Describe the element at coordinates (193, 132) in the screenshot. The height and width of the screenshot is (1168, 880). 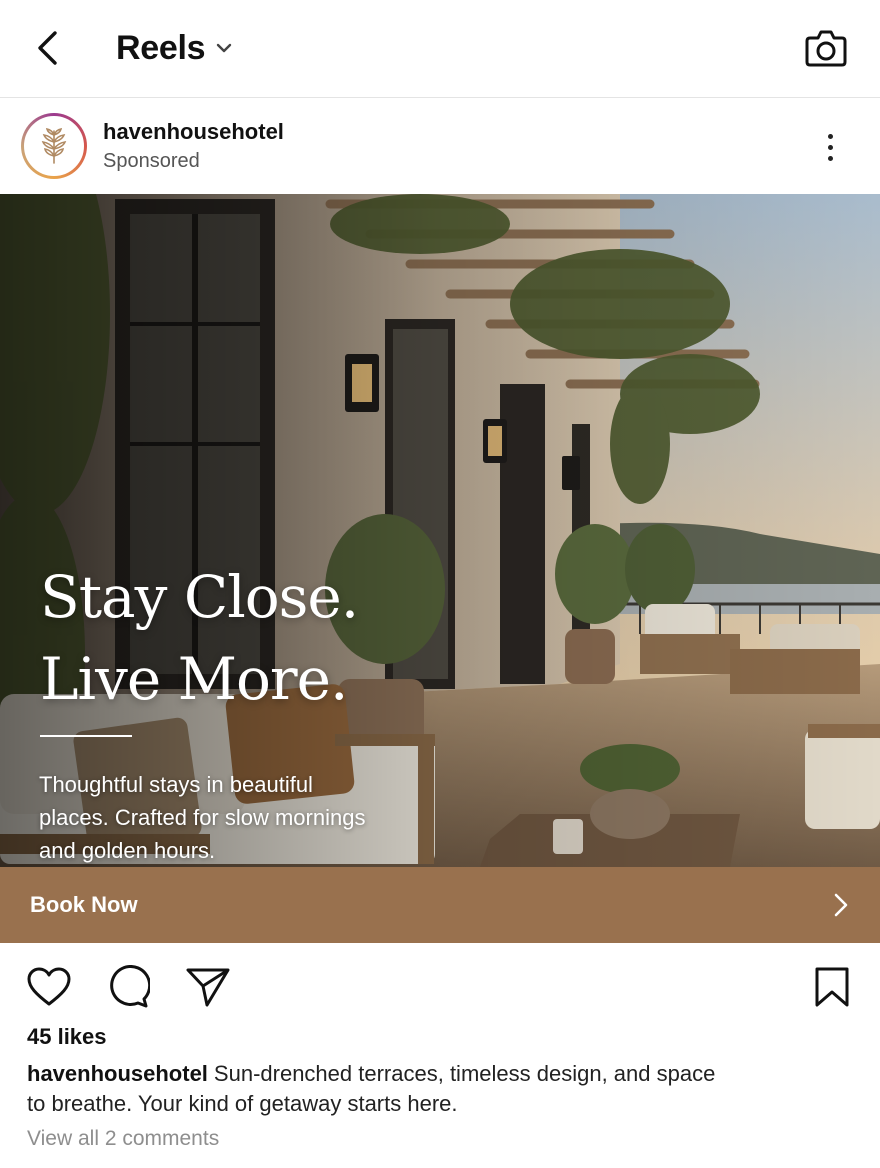
I see `post-username: havenhousehotel` at that location.